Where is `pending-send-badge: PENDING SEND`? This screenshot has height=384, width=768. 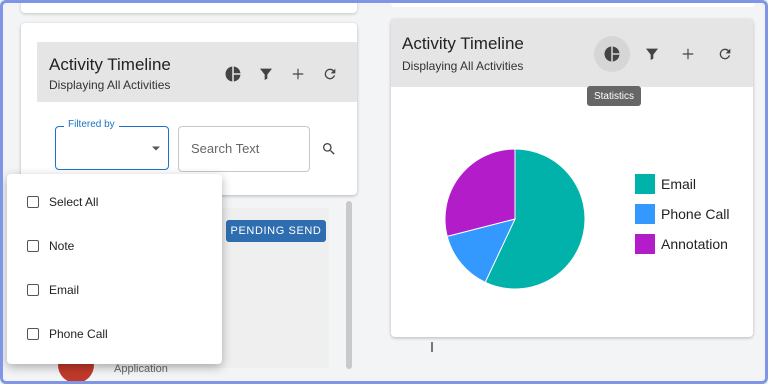
pending-send-badge: PENDING SEND is located at coordinates (276, 231).